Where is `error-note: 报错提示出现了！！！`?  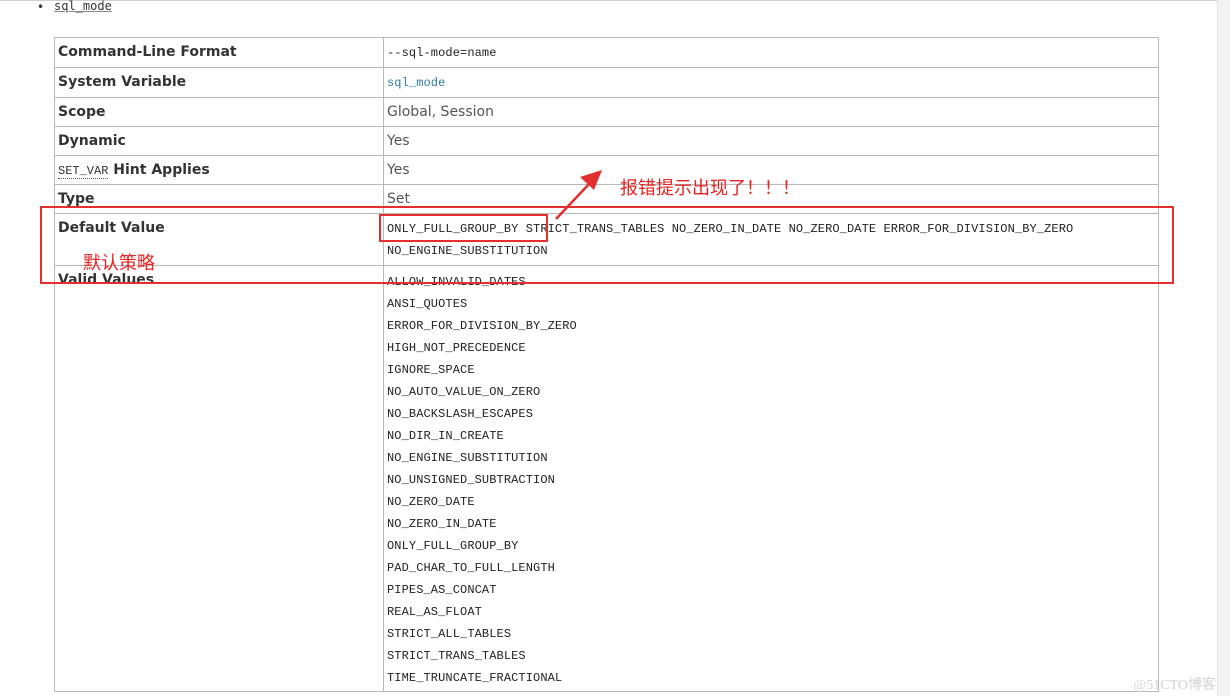
error-note: 报错提示出现了！！！ is located at coordinates (710, 188).